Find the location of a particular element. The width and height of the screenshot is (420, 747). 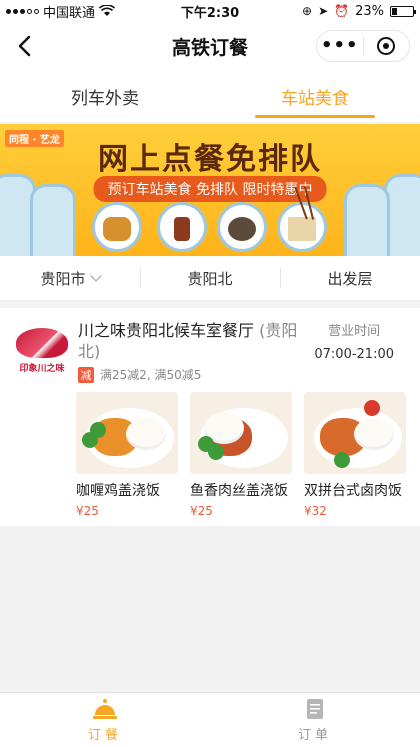

page-title: 高铁订餐 is located at coordinates (209, 47).